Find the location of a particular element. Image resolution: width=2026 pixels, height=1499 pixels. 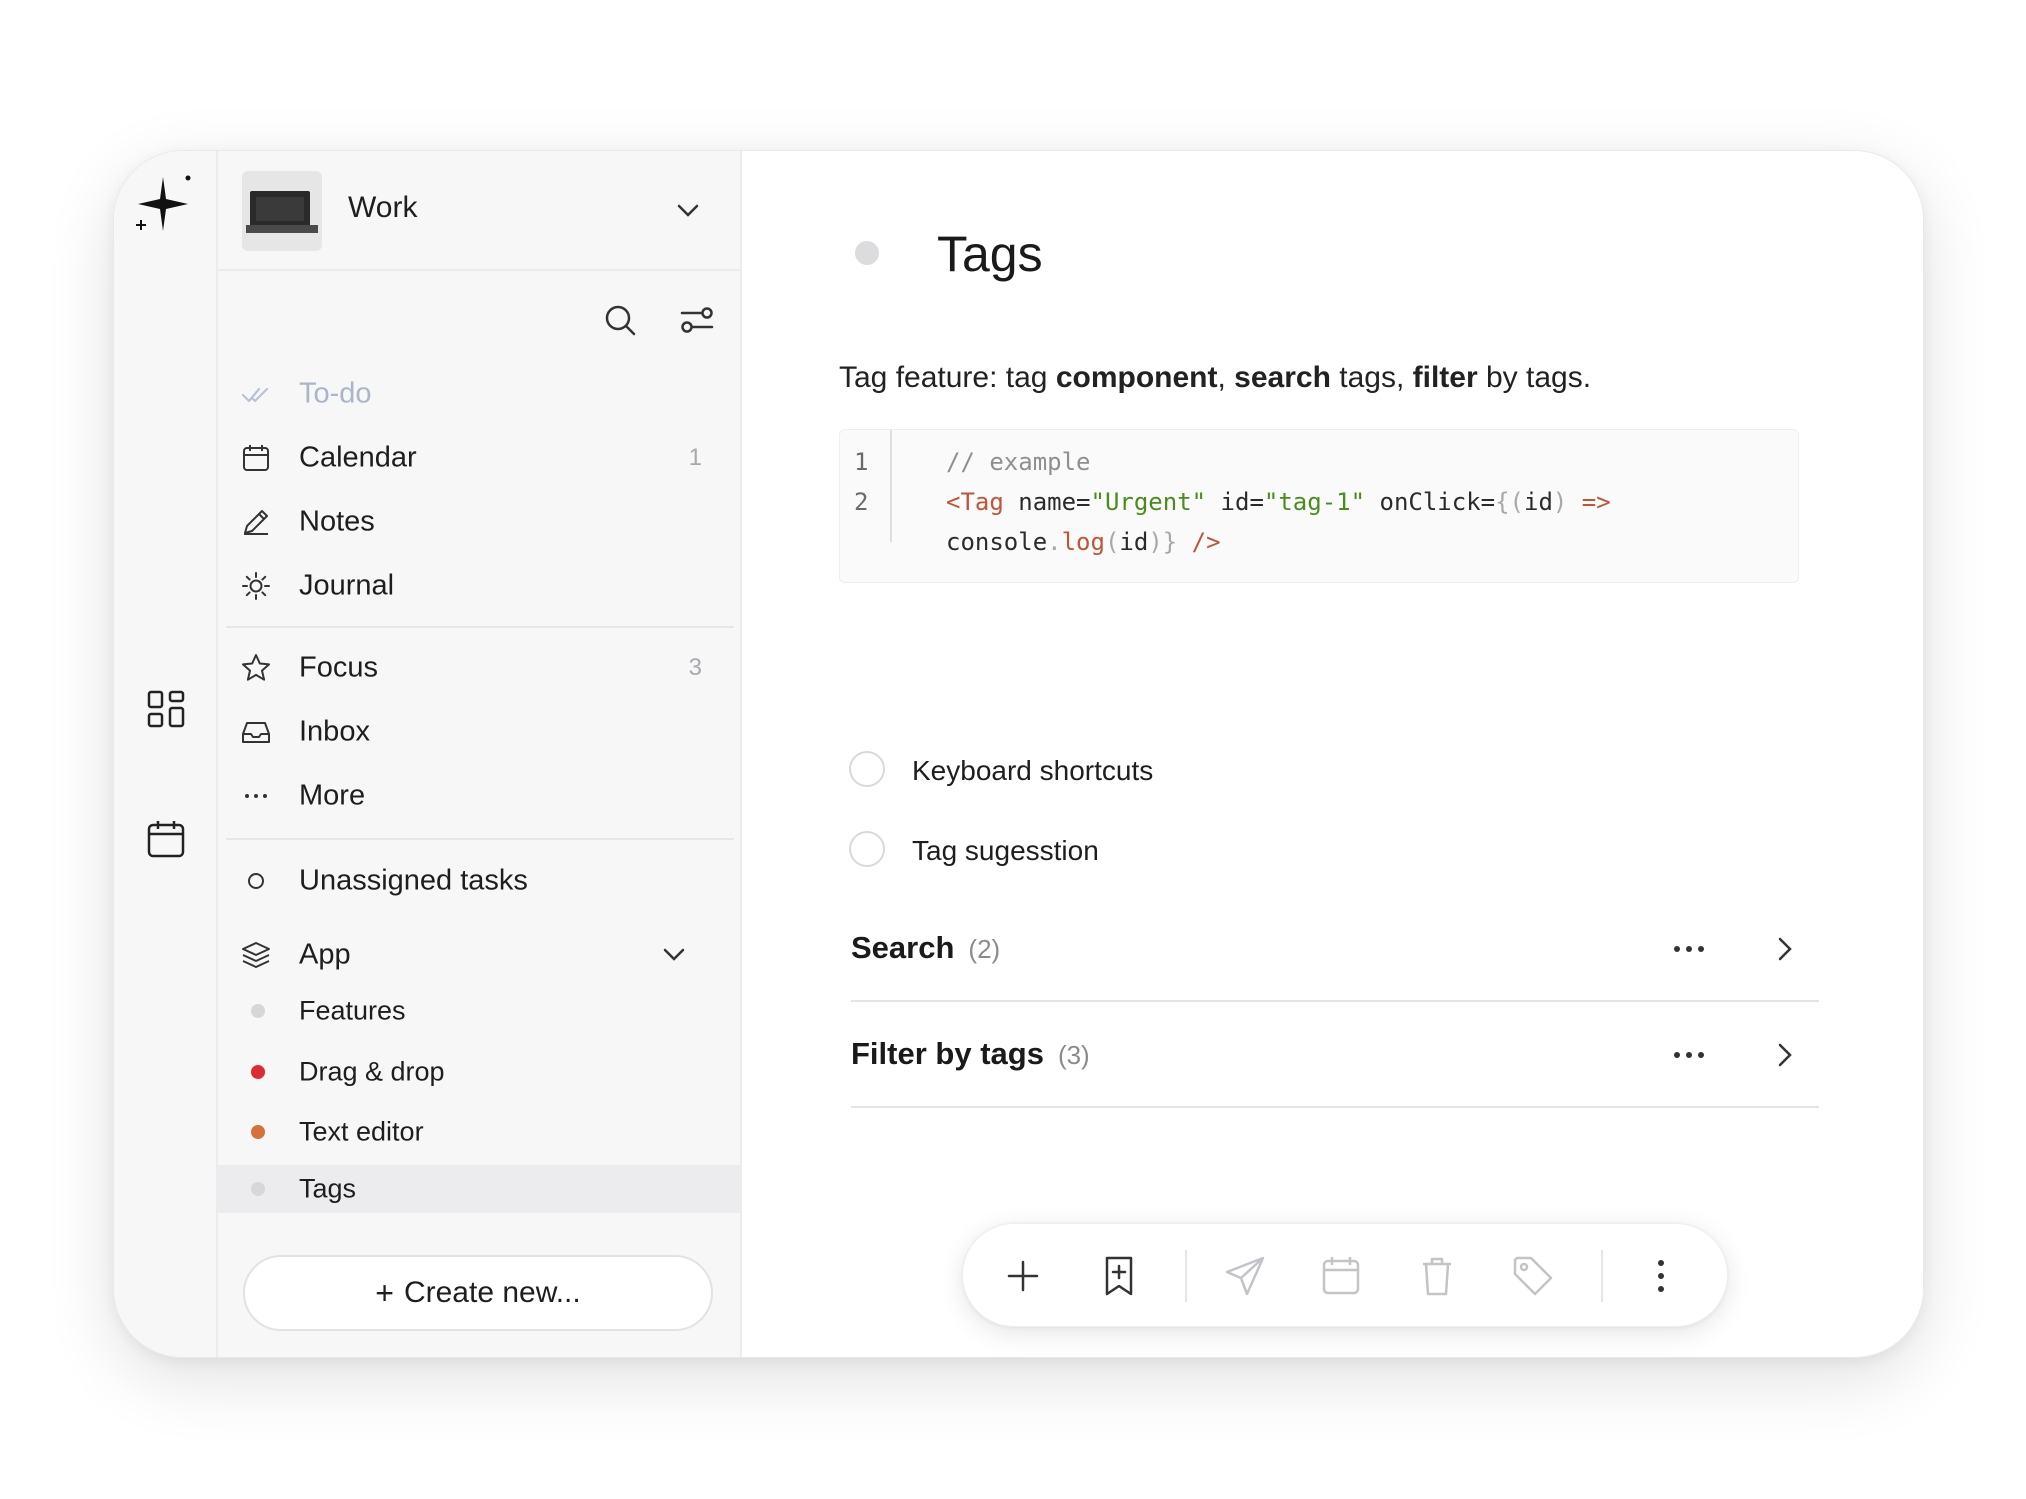

section-search: Search (2) is located at coordinates (1335, 949).